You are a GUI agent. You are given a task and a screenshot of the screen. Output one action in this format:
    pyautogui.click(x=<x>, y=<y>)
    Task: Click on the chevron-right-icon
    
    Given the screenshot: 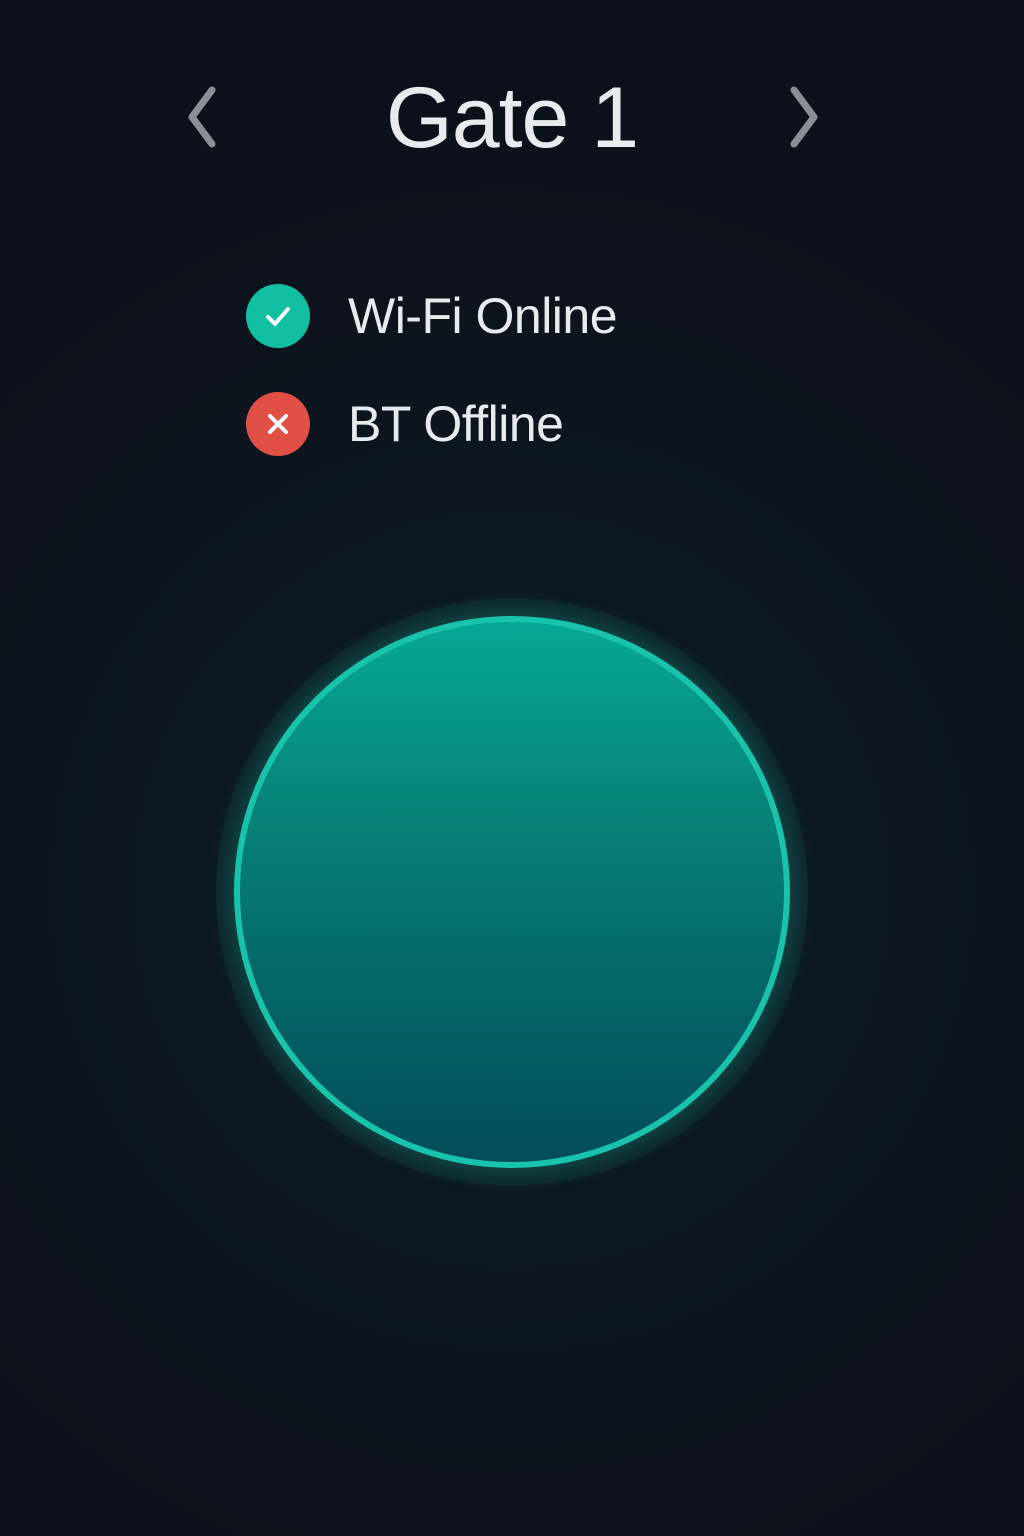 What is the action you would take?
    pyautogui.click(x=804, y=119)
    